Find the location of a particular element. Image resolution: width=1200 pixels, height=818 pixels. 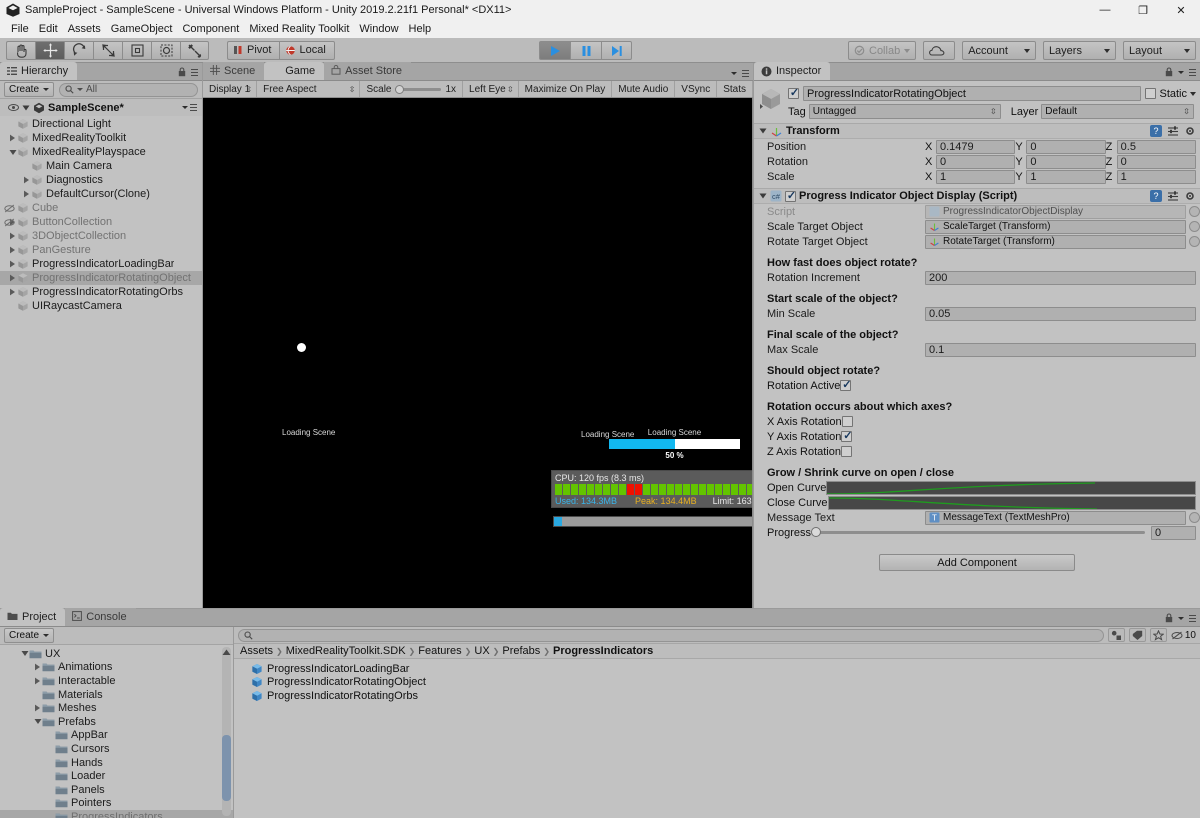

maximize-on-play-toggle: Maximize On Play is located at coordinates (566, 89).